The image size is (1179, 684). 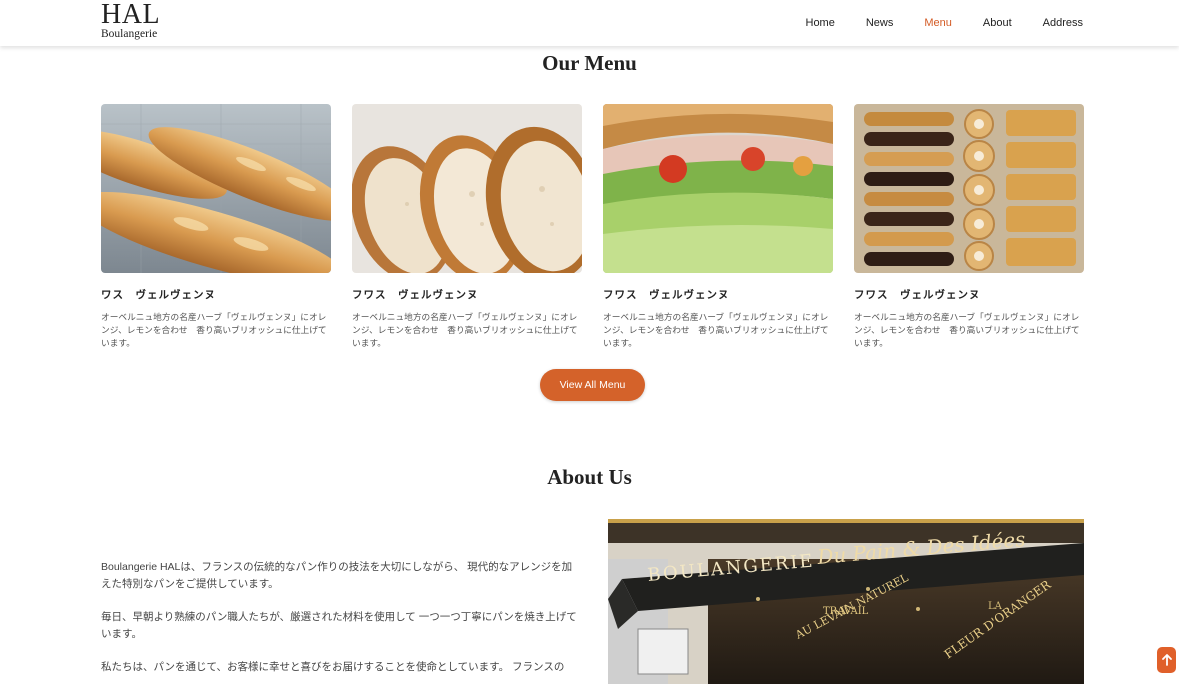 I want to click on main-nav: Home News Menu About Address, so click(x=929, y=23).